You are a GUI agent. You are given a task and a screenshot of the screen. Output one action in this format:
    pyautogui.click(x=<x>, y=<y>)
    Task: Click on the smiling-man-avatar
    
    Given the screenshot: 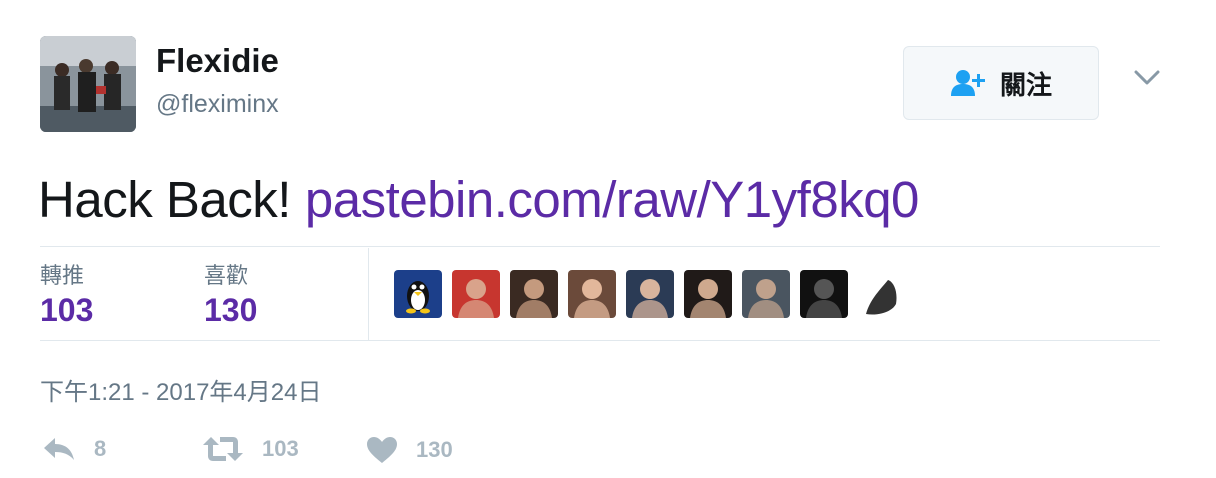 What is the action you would take?
    pyautogui.click(x=592, y=294)
    